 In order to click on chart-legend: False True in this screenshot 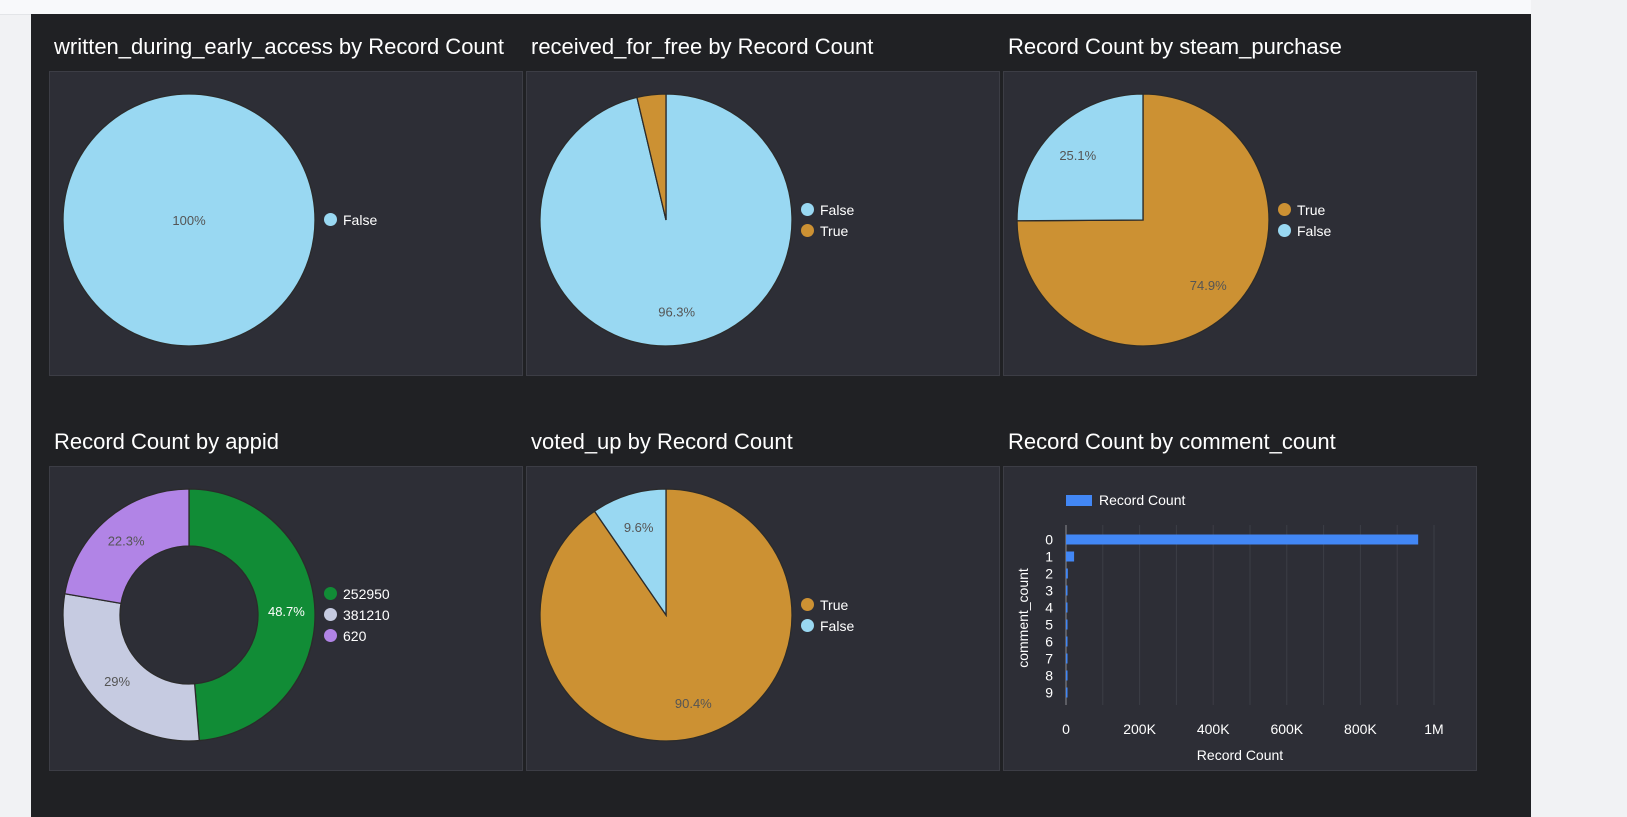, I will do `click(827, 220)`.